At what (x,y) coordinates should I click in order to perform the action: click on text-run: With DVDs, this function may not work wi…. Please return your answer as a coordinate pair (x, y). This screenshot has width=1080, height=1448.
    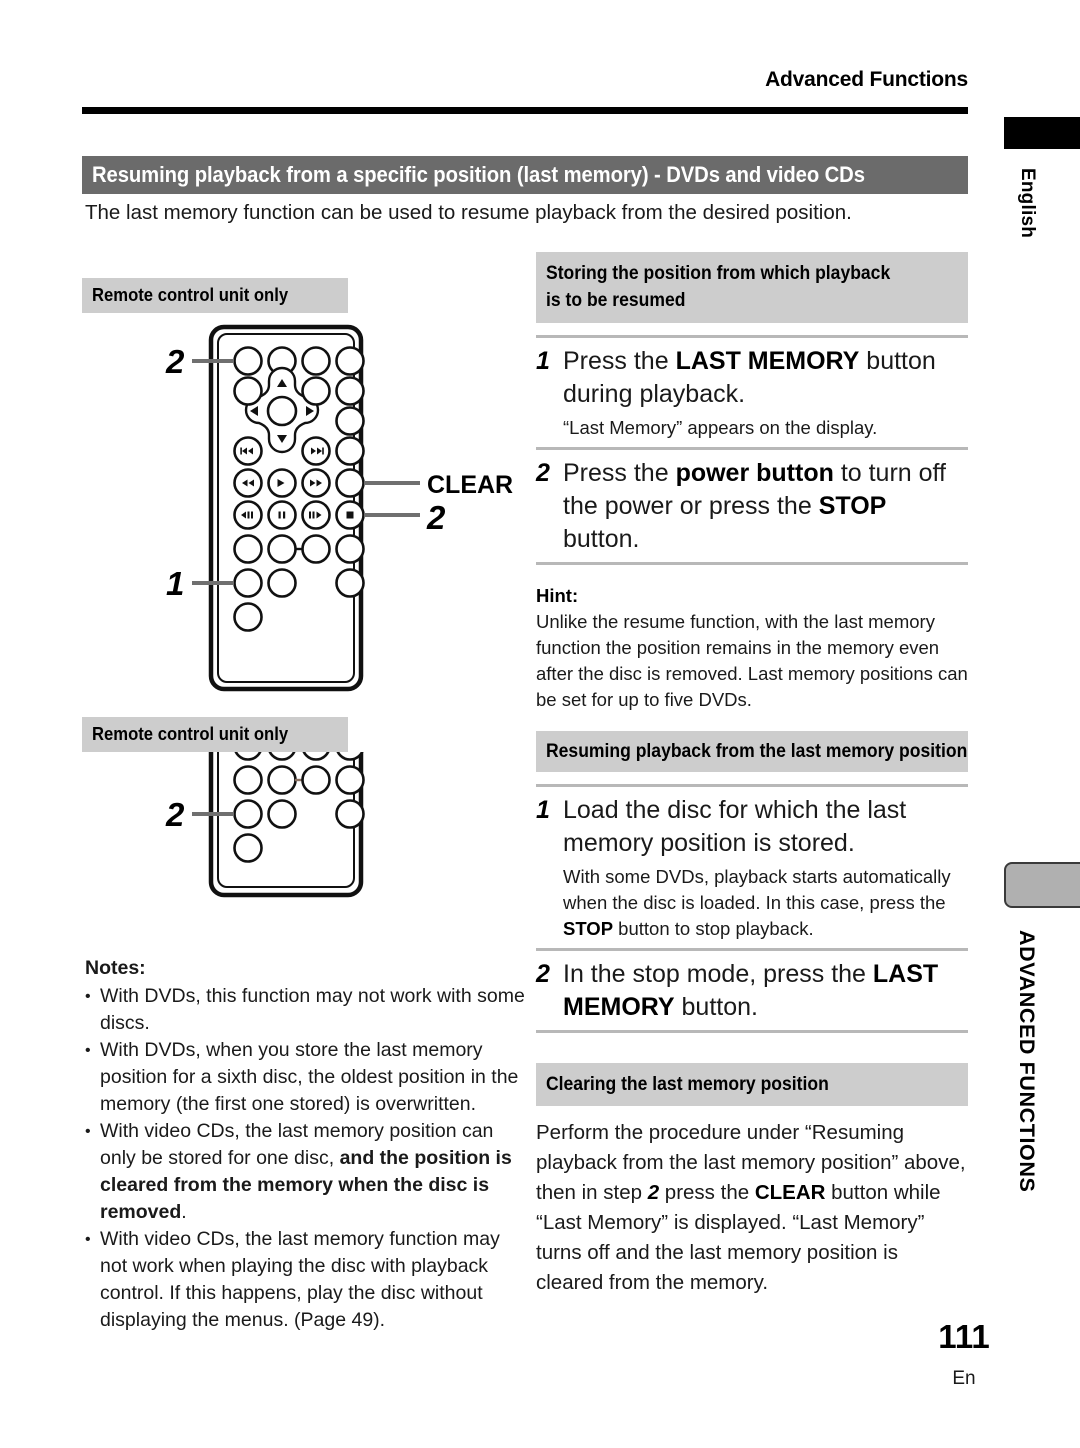
    Looking at the image, I should click on (312, 1009).